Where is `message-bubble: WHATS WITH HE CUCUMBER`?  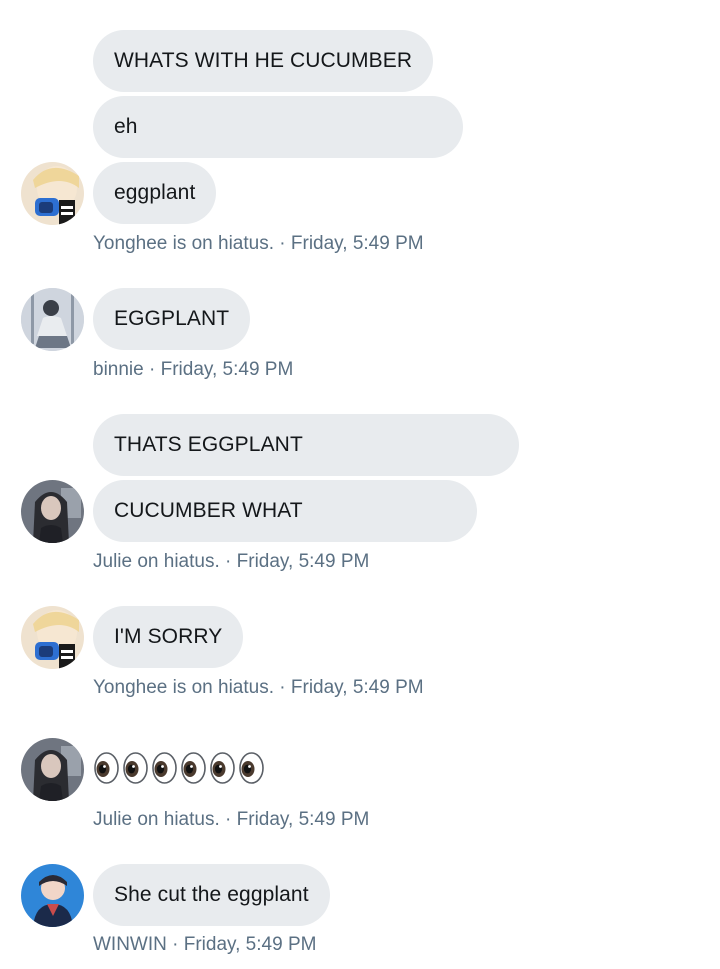
message-bubble: WHATS WITH HE CUCUMBER is located at coordinates (263, 61).